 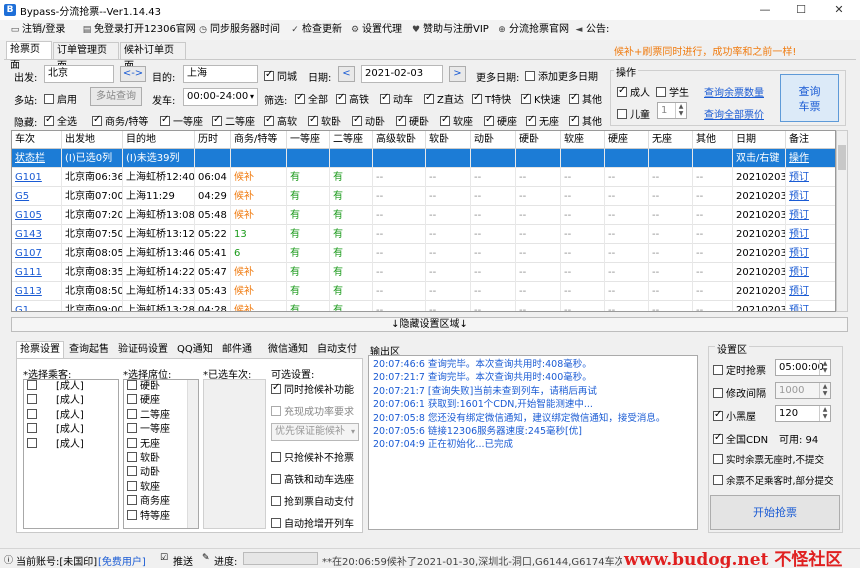 I want to click on multistation-query-button: 多站查询, so click(x=116, y=96).